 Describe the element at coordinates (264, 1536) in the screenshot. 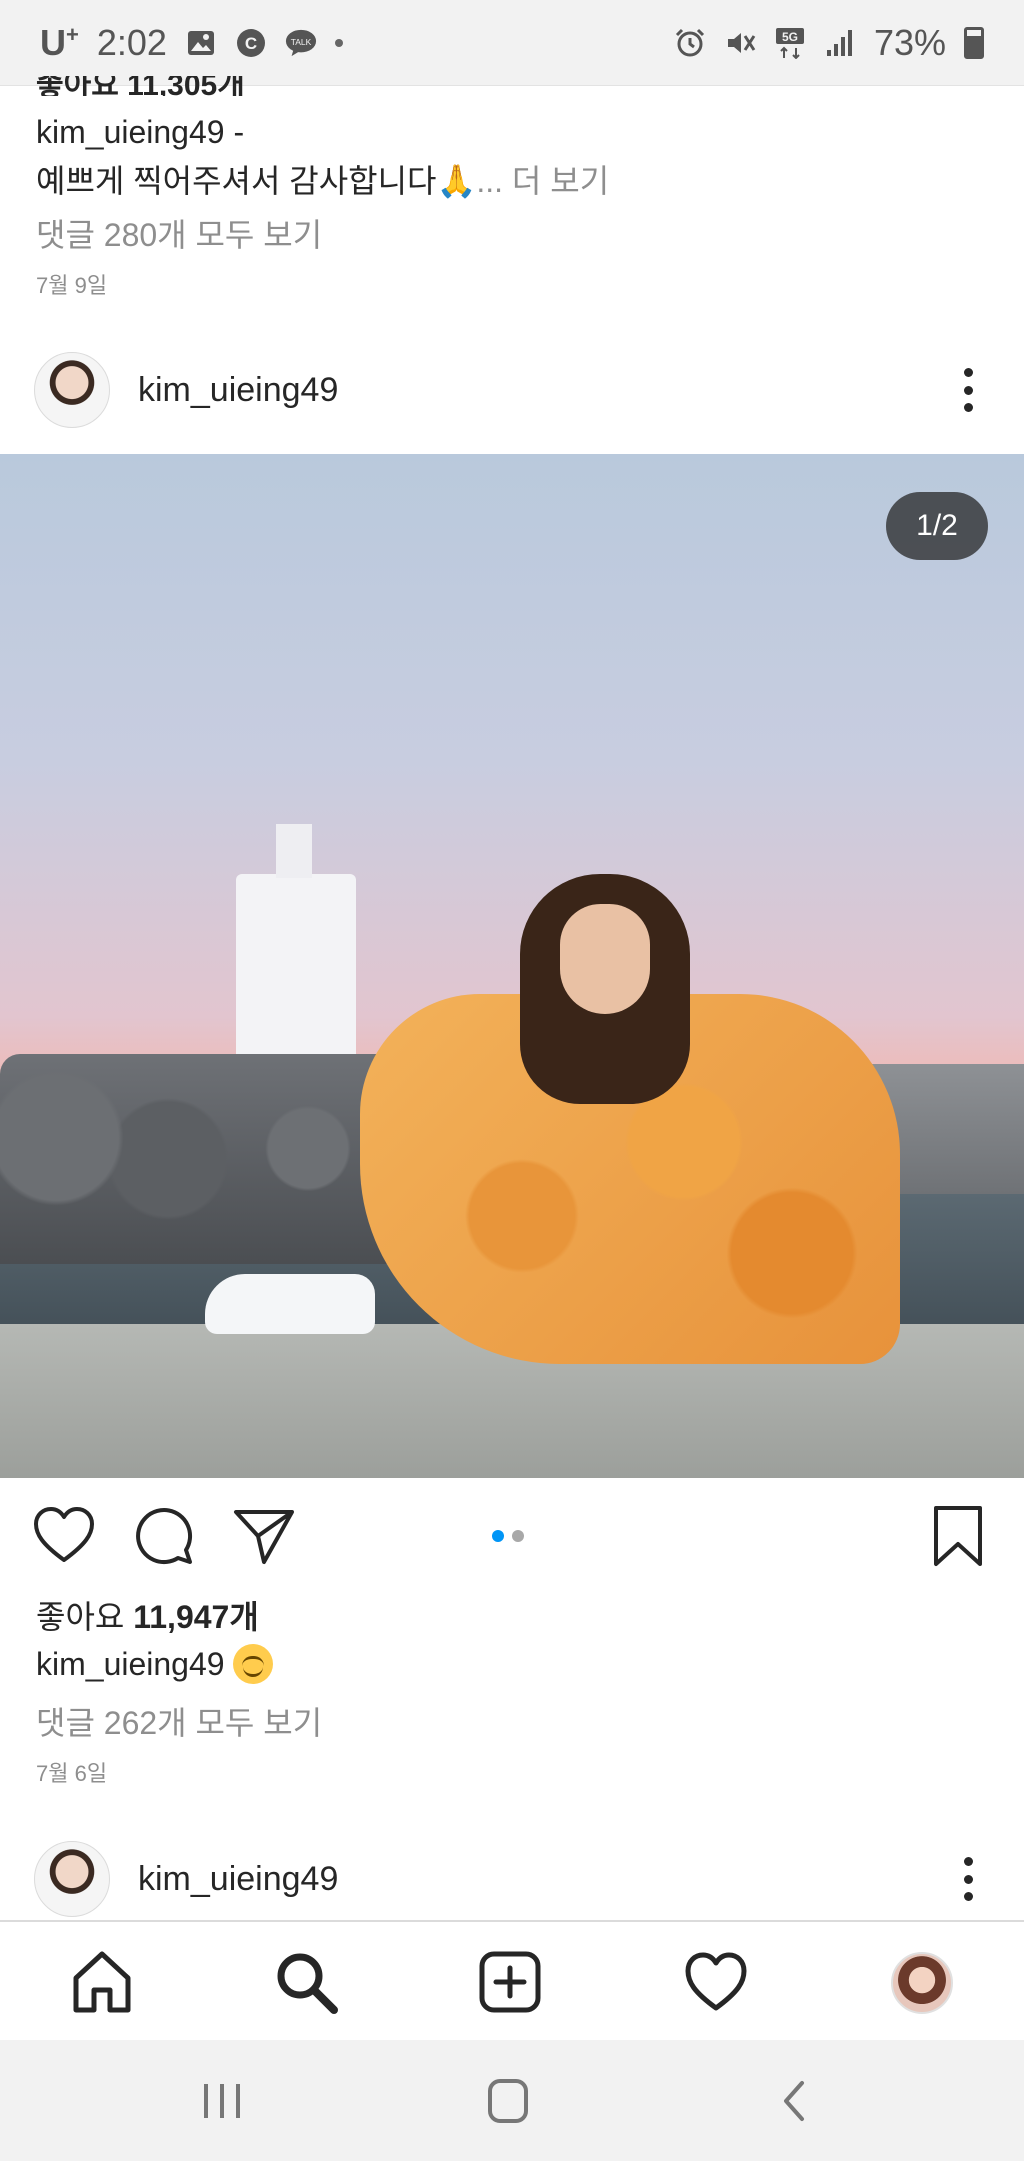

I see `share-send-icon` at that location.